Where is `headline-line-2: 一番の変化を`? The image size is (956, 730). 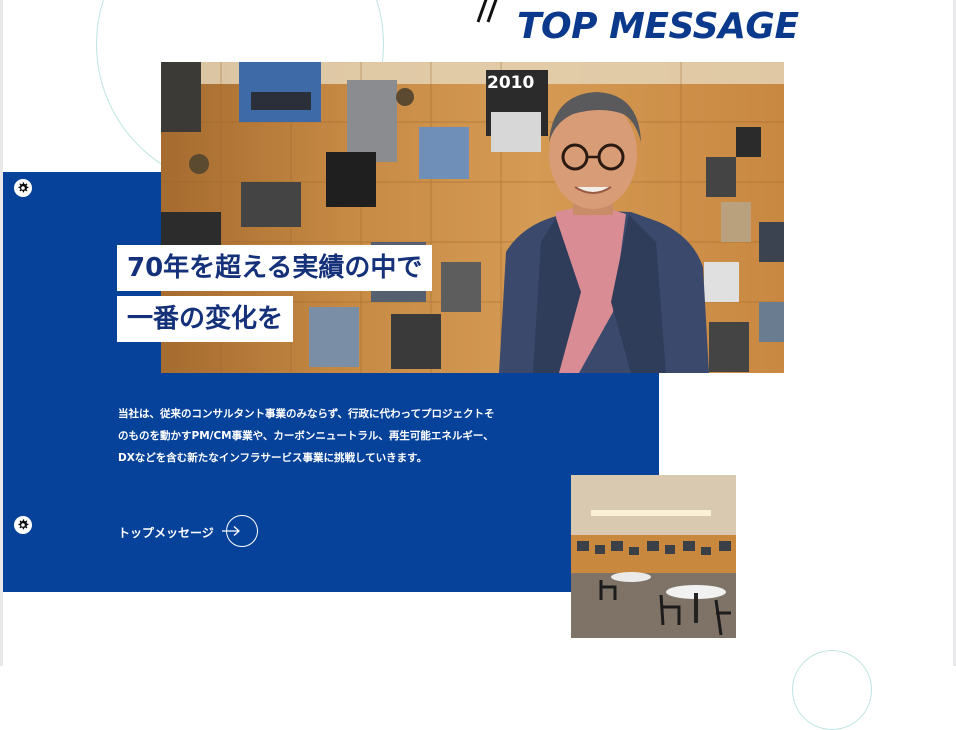
headline-line-2: 一番の変化を is located at coordinates (205, 319).